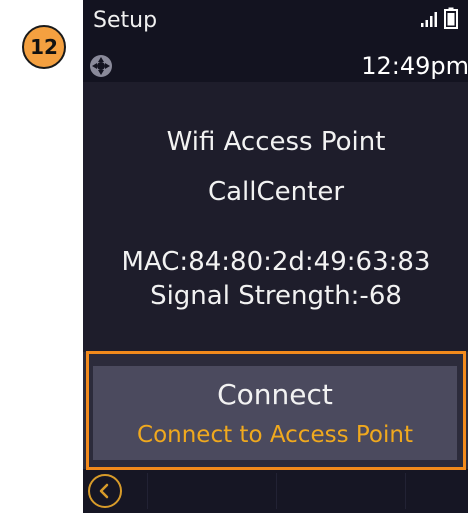 The height and width of the screenshot is (513, 468). What do you see at coordinates (276, 142) in the screenshot?
I see `network-type-label: Wifi Access Point` at bounding box center [276, 142].